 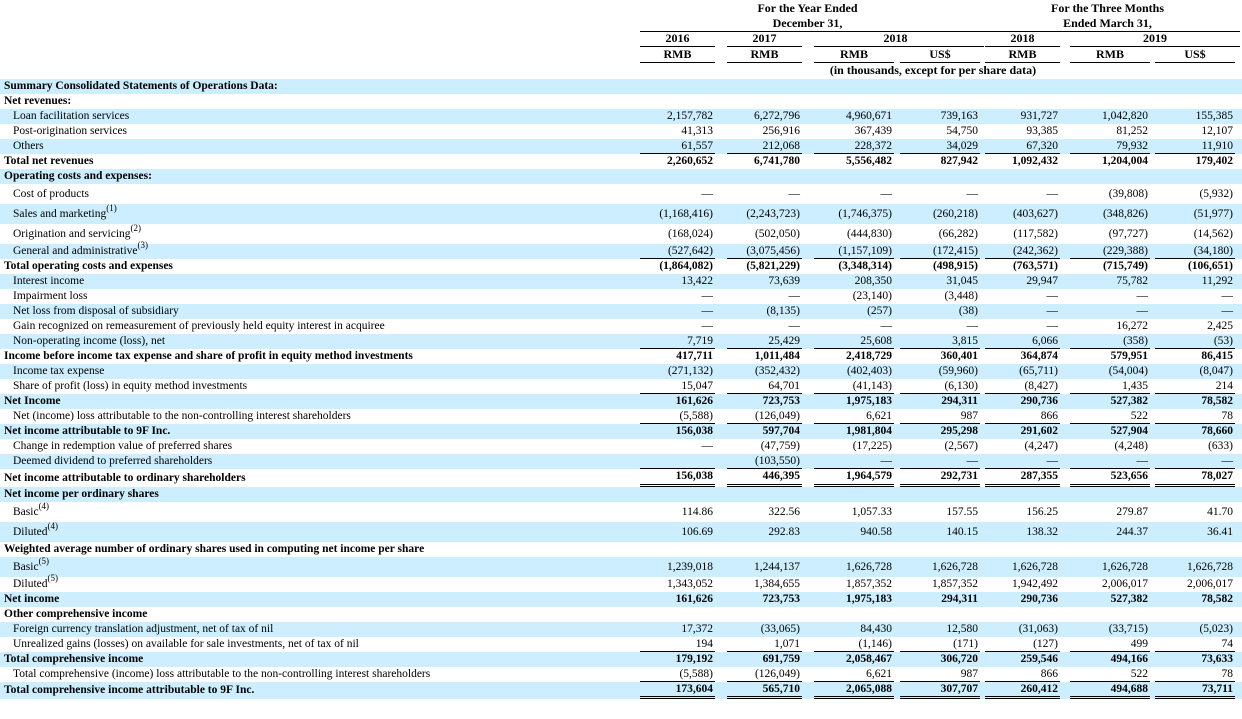 What do you see at coordinates (1110, 341) in the screenshot?
I see `value-cell: (358)` at bounding box center [1110, 341].